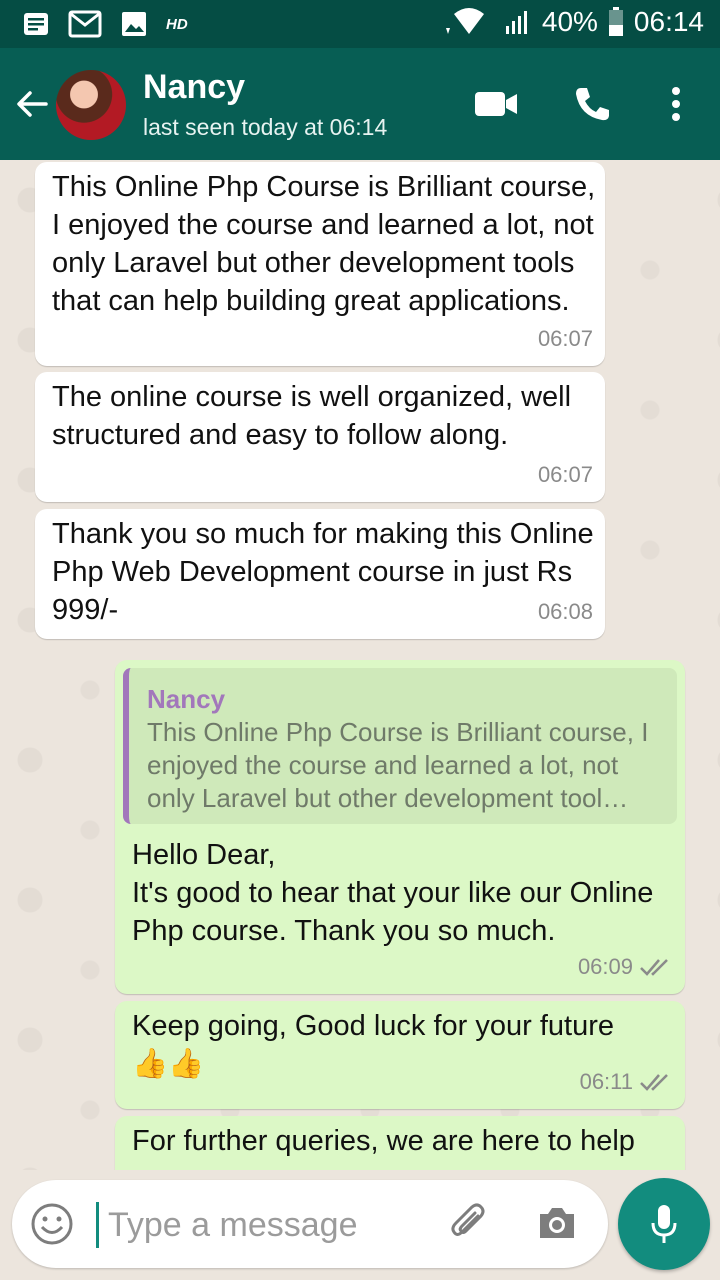 The width and height of the screenshot is (720, 1280). I want to click on chat-header: Nancy last seen today at 06:14, so click(360, 104).